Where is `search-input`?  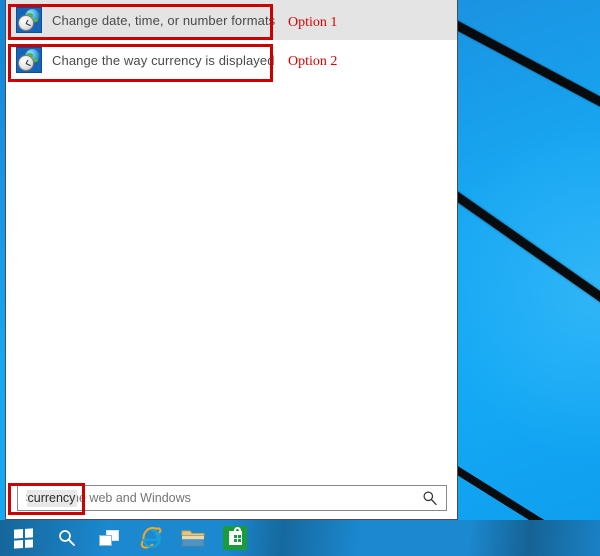 search-input is located at coordinates (231, 498).